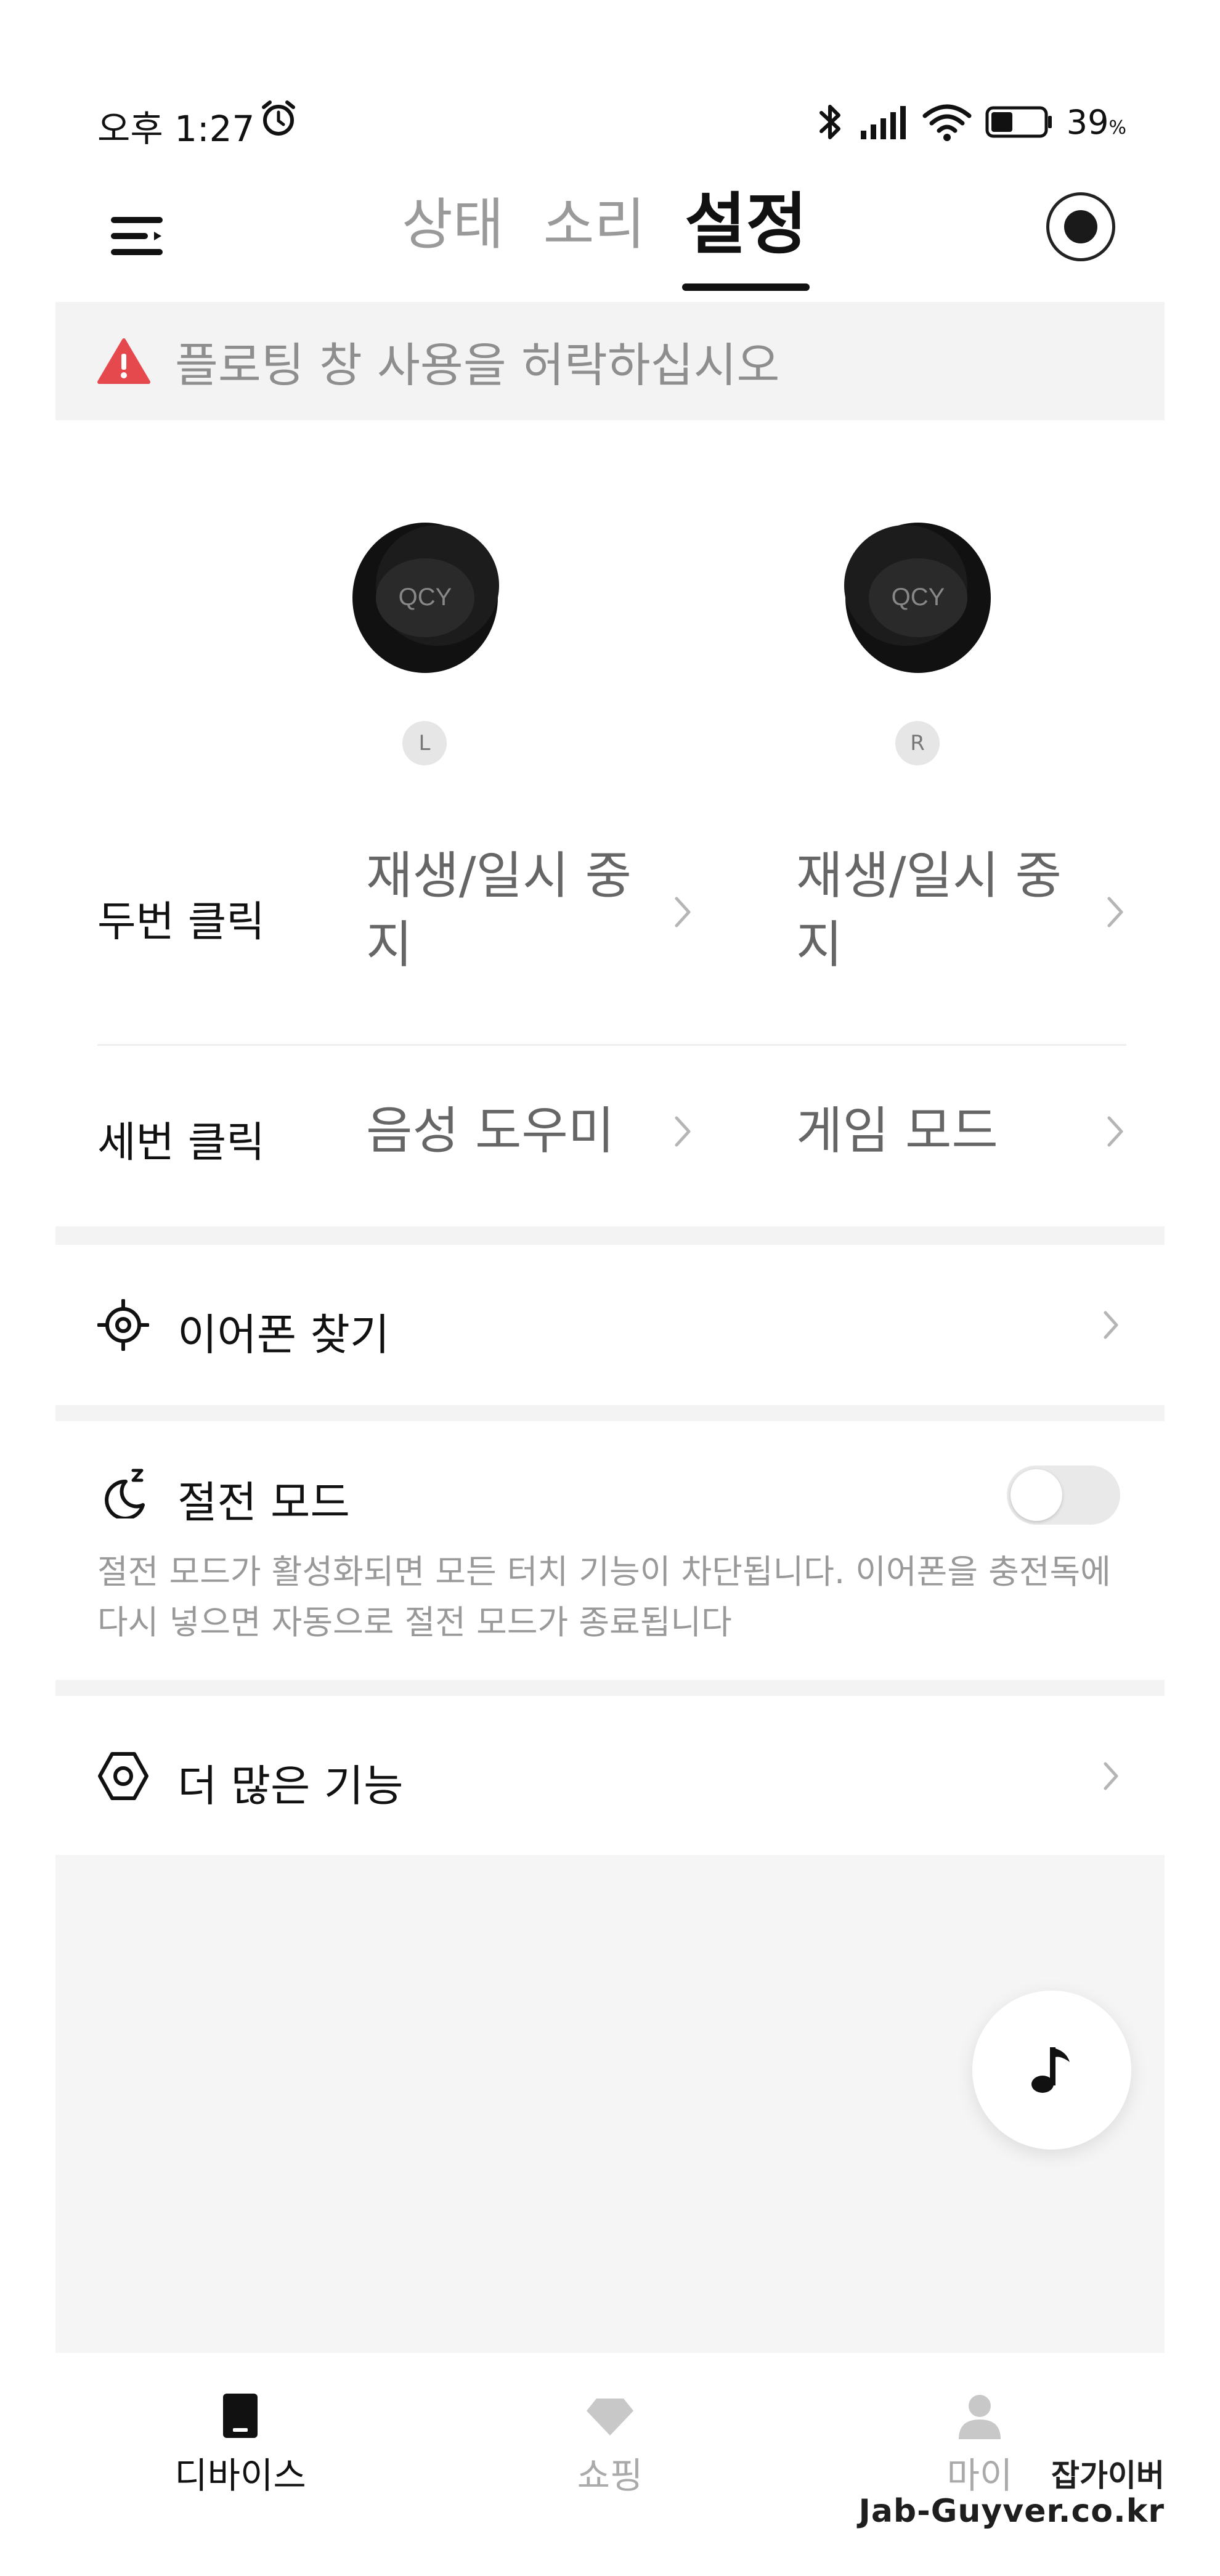  What do you see at coordinates (424, 743) in the screenshot?
I see `left-earbud-label: L` at bounding box center [424, 743].